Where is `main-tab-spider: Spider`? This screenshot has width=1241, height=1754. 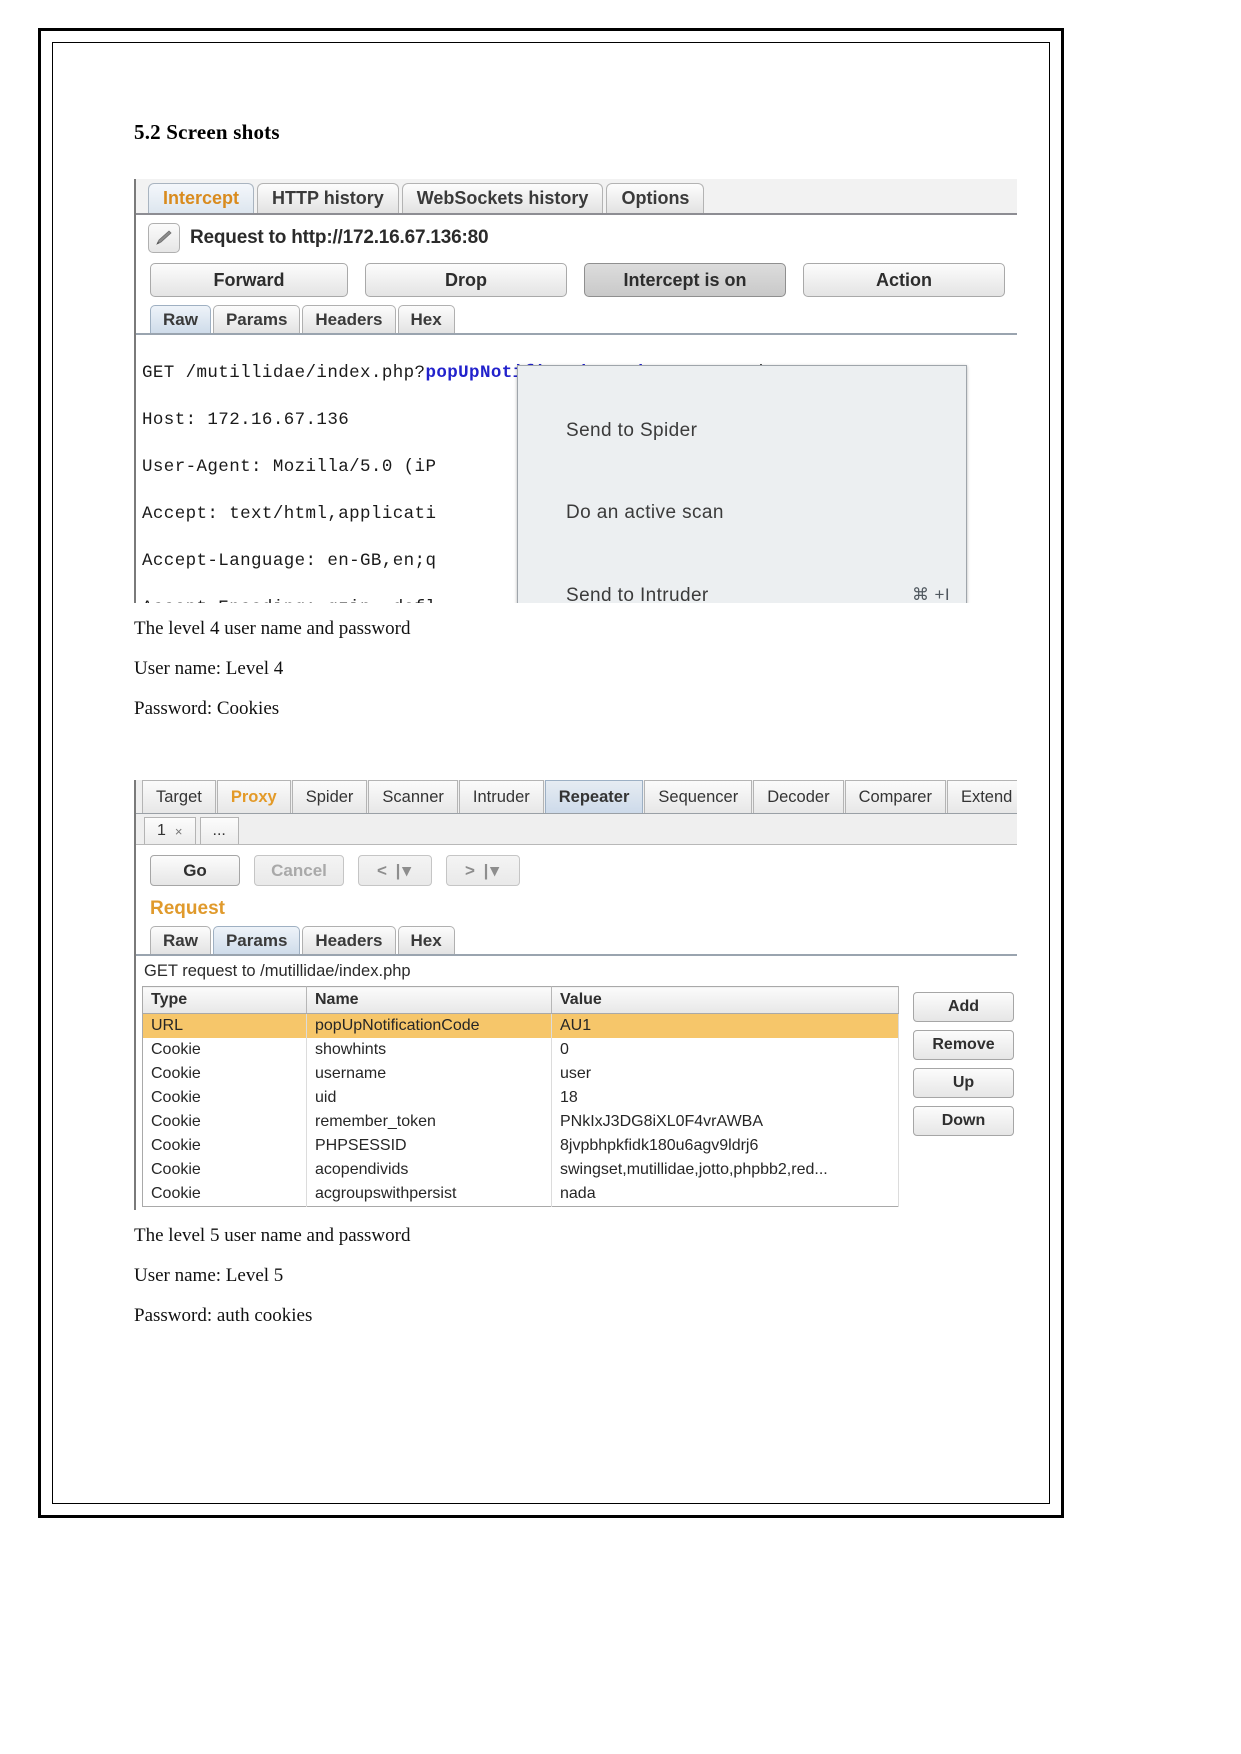
main-tab-spider: Spider is located at coordinates (329, 797).